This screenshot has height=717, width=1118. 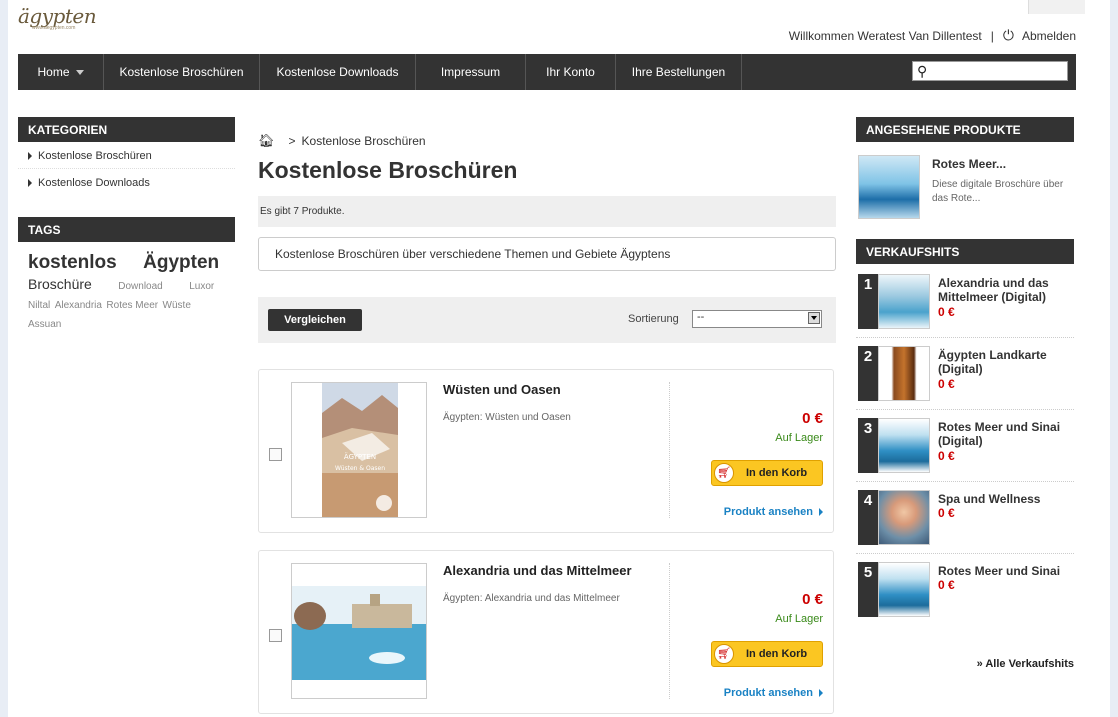 What do you see at coordinates (1049, 36) in the screenshot?
I see `logout-link: Abmelden` at bounding box center [1049, 36].